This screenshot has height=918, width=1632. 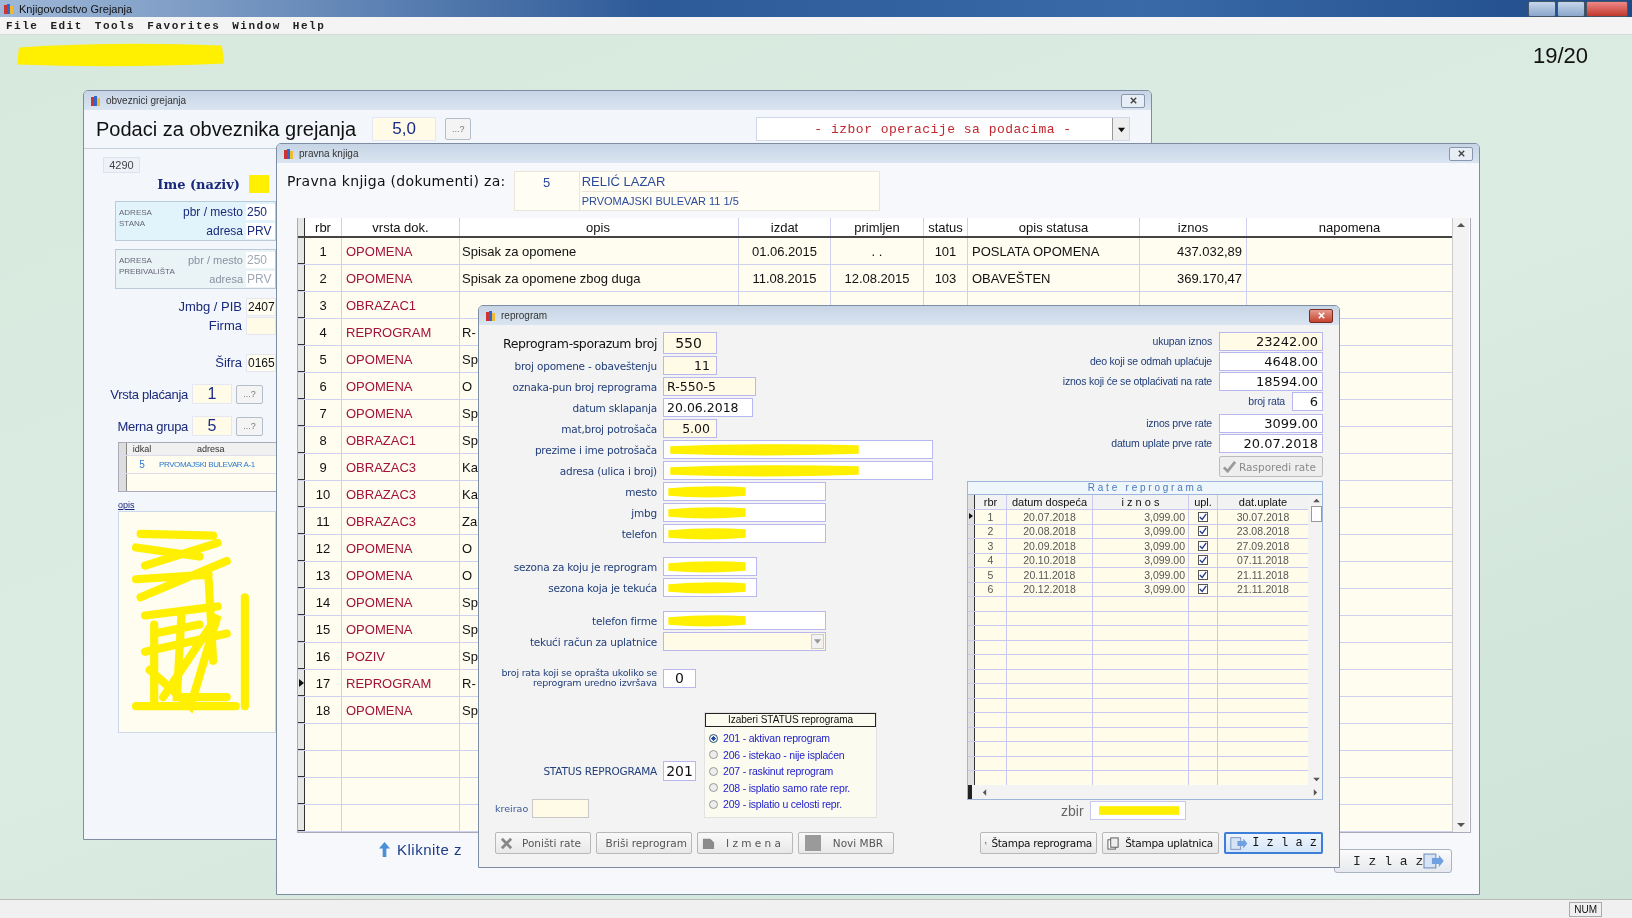 What do you see at coordinates (1164, 560) in the screenshot?
I see `table-cell: 3,099.00` at bounding box center [1164, 560].